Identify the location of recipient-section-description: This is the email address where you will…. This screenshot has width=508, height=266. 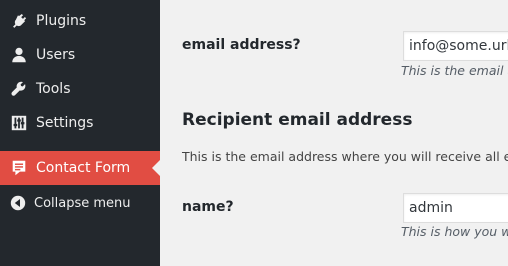
(345, 156).